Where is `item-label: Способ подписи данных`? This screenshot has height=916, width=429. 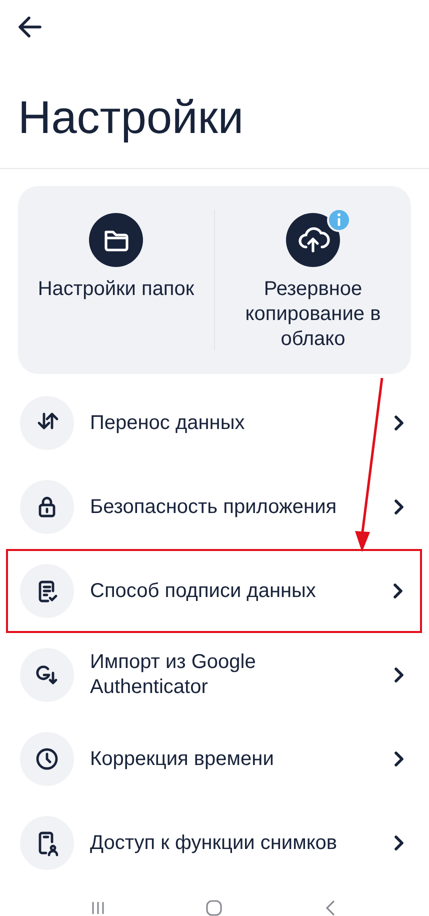 item-label: Способ подписи данных is located at coordinates (203, 591).